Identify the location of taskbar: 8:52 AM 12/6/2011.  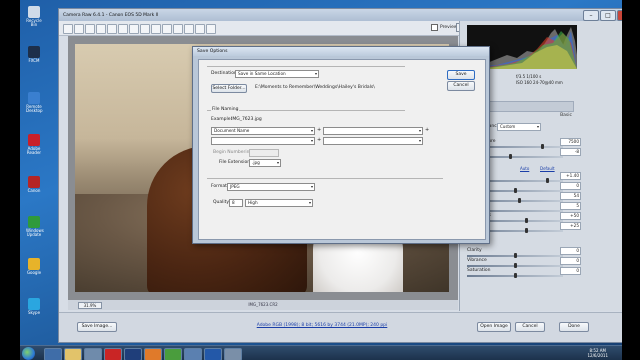
(321, 352).